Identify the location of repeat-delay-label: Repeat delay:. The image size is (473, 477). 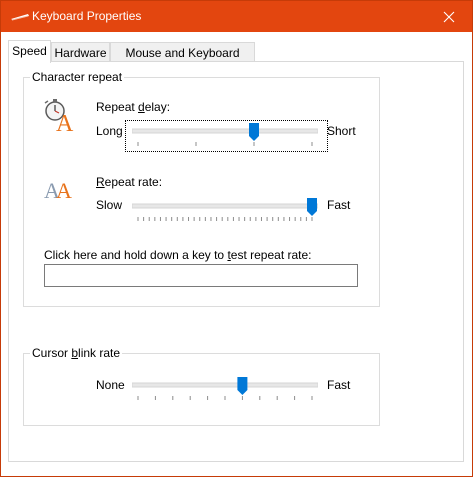
(133, 107).